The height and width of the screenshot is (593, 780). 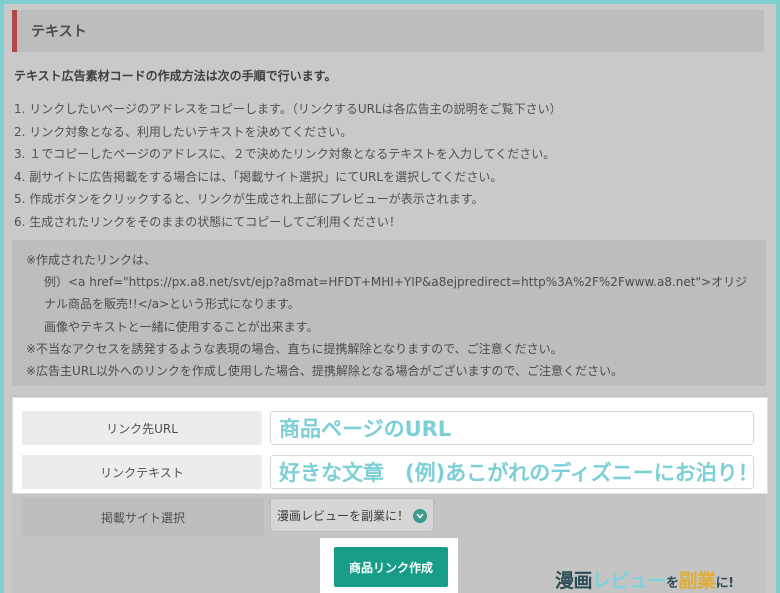 What do you see at coordinates (388, 31) in the screenshot?
I see `section-header: テキスト` at bounding box center [388, 31].